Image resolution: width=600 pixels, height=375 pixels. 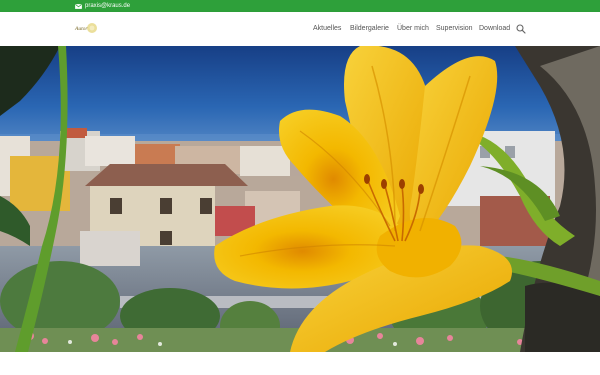 What do you see at coordinates (521, 29) in the screenshot?
I see `search-icon` at bounding box center [521, 29].